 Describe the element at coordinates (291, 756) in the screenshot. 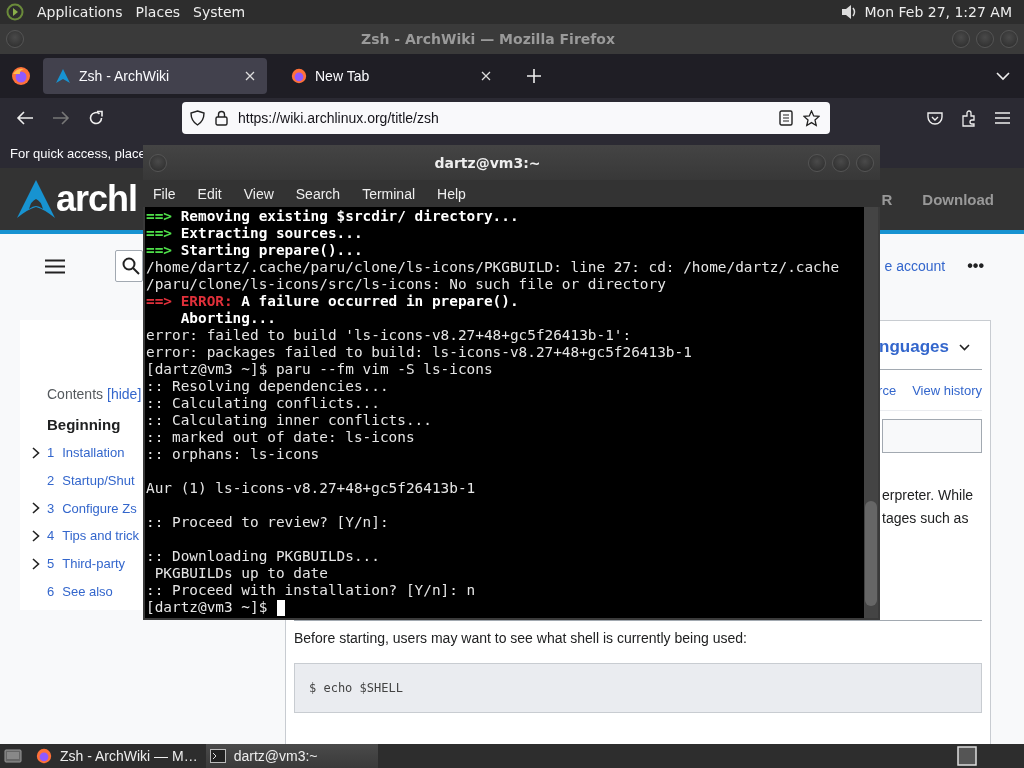

I see `taskbar-button: dartz@vm3:~` at that location.